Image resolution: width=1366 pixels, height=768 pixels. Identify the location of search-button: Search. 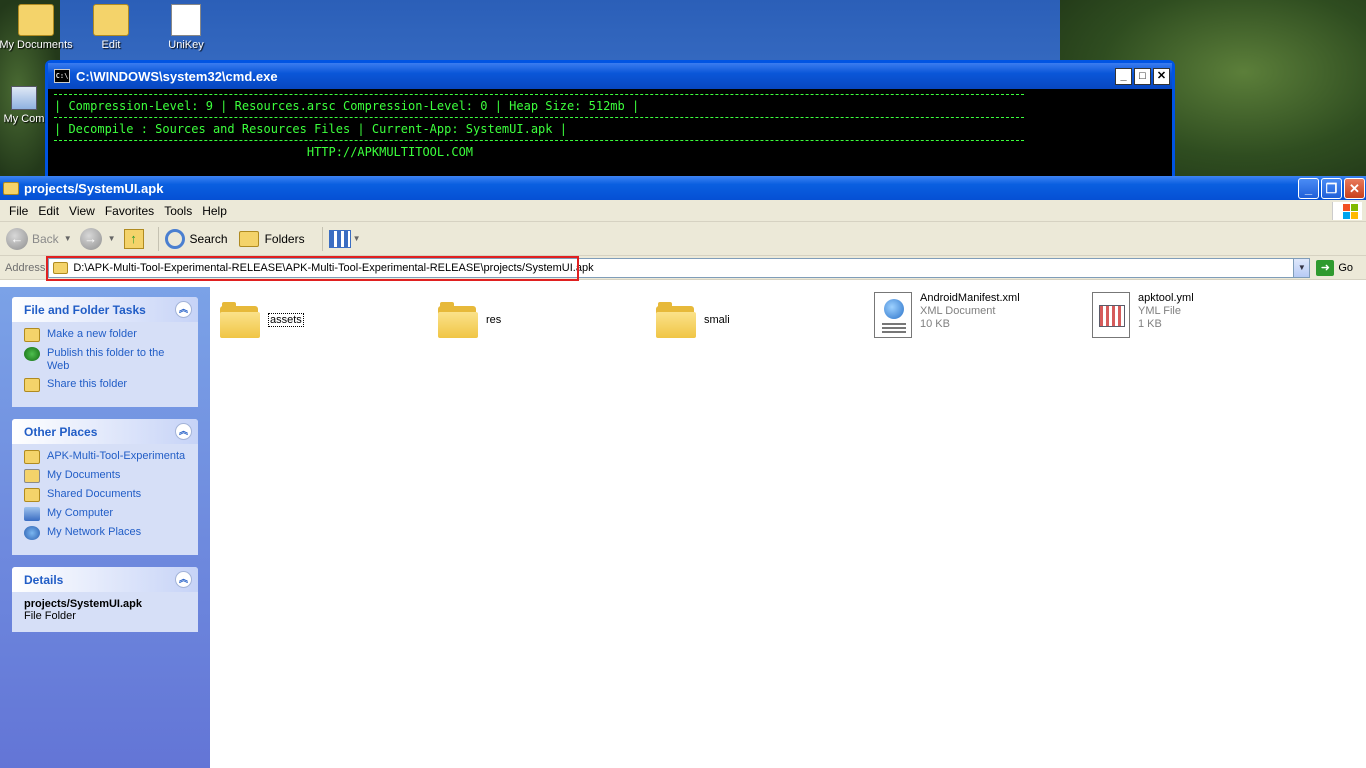
(197, 239).